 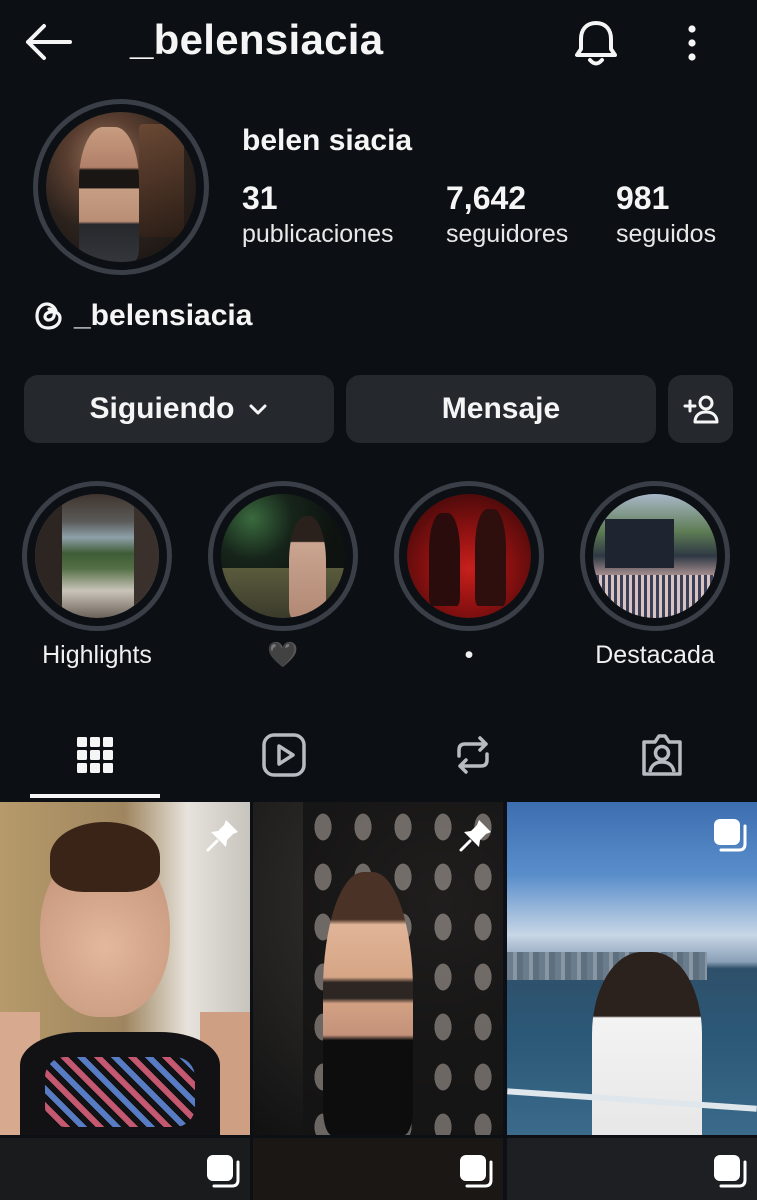 I want to click on tab-tagged, so click(x=662, y=755).